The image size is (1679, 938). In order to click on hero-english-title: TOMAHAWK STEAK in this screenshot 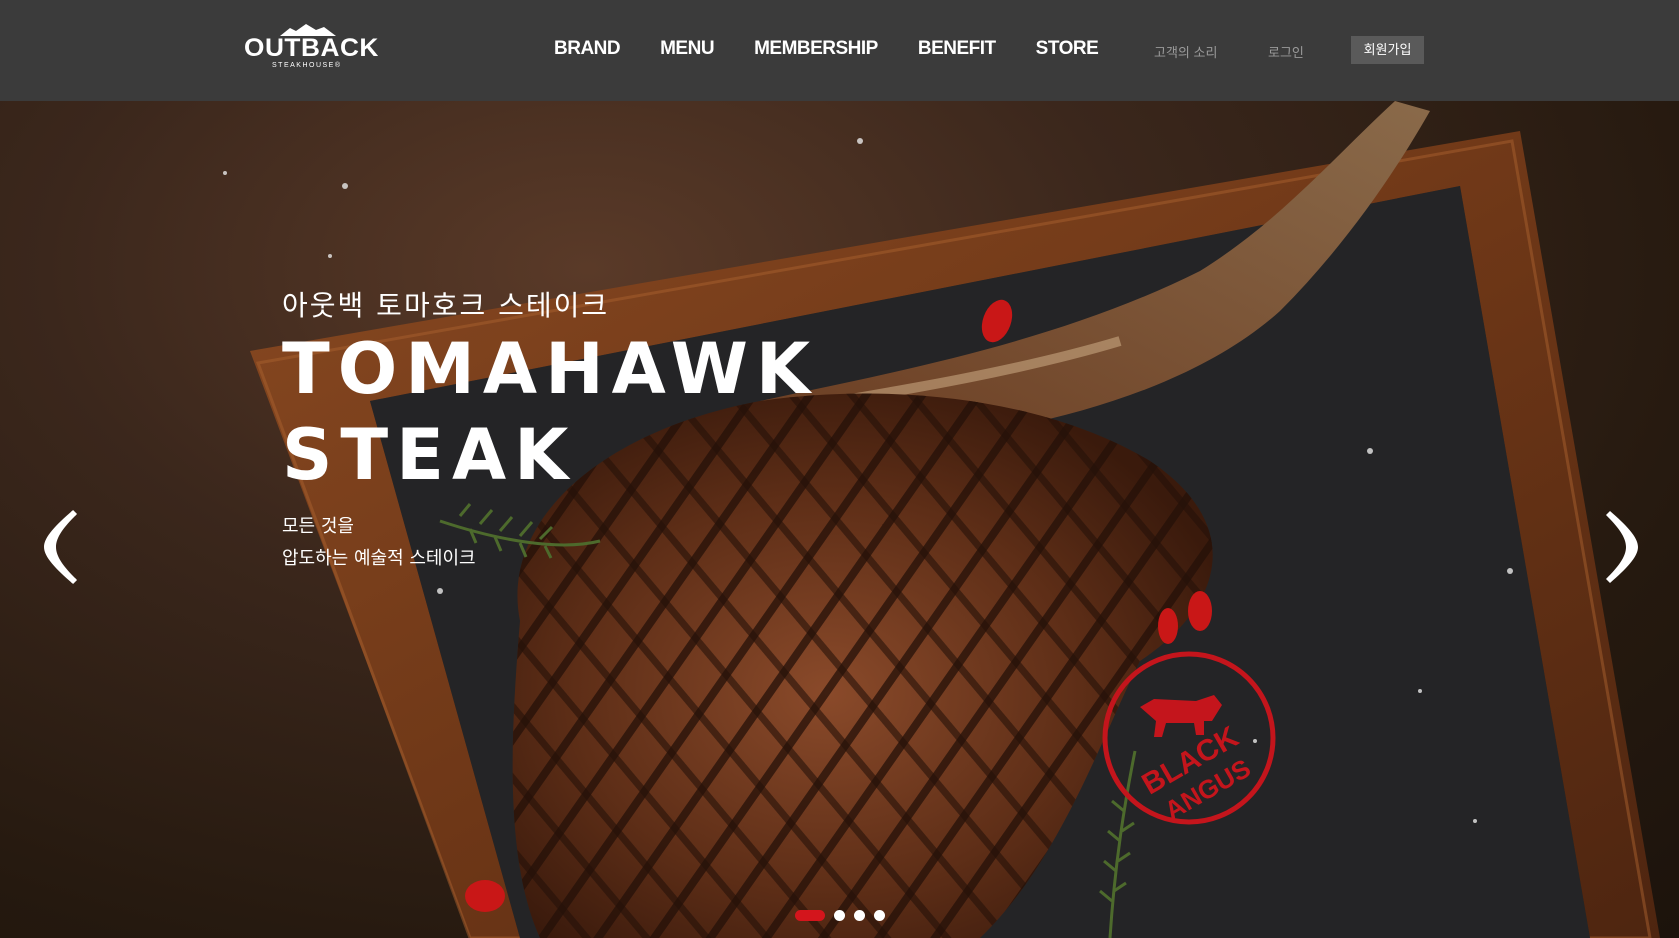, I will do `click(550, 412)`.